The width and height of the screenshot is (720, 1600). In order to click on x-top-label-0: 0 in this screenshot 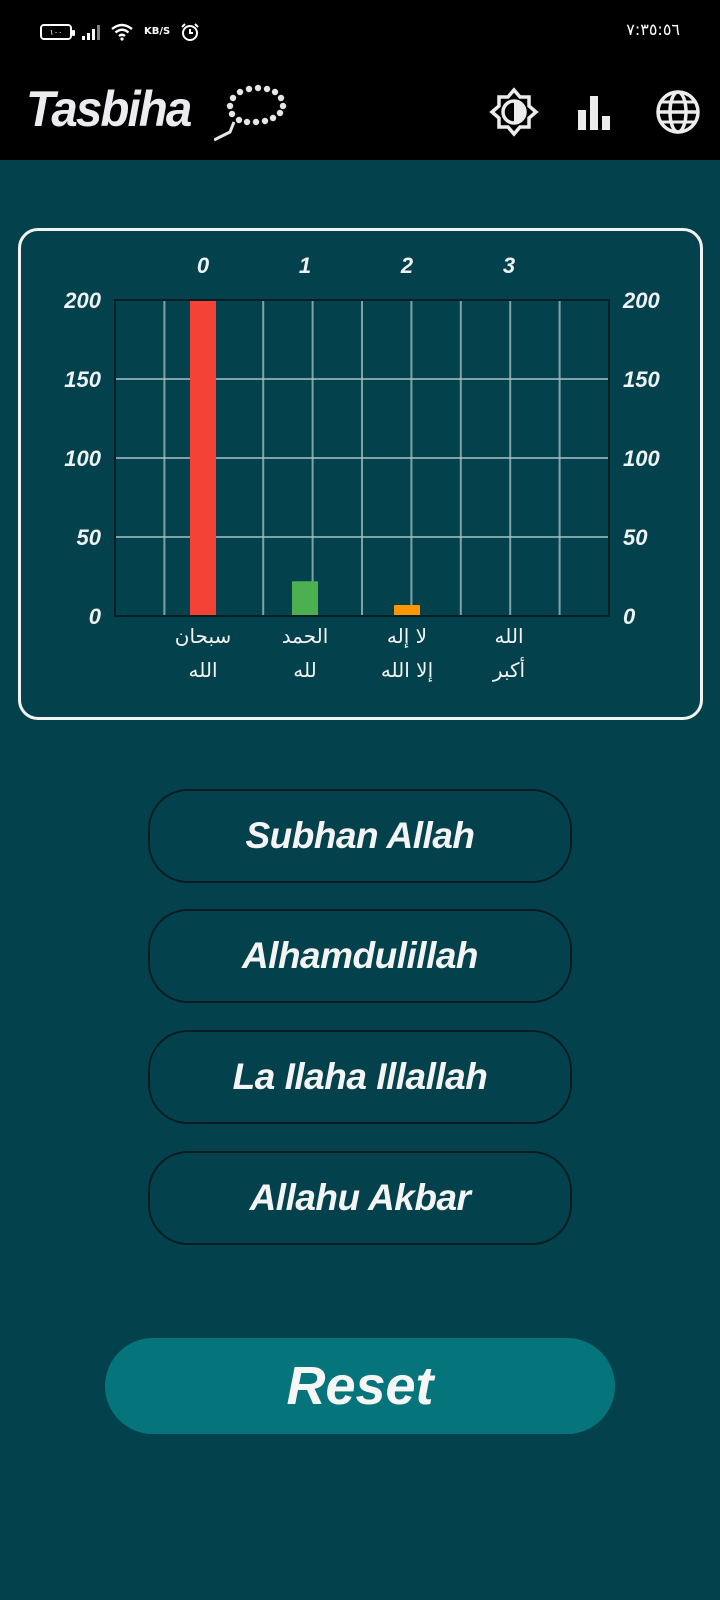, I will do `click(203, 265)`.